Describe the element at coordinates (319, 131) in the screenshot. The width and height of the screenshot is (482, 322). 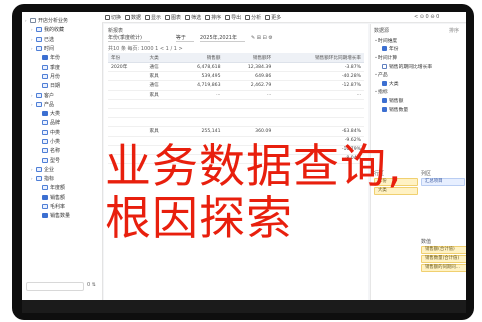
I see `table-cell: -63.84%` at that location.